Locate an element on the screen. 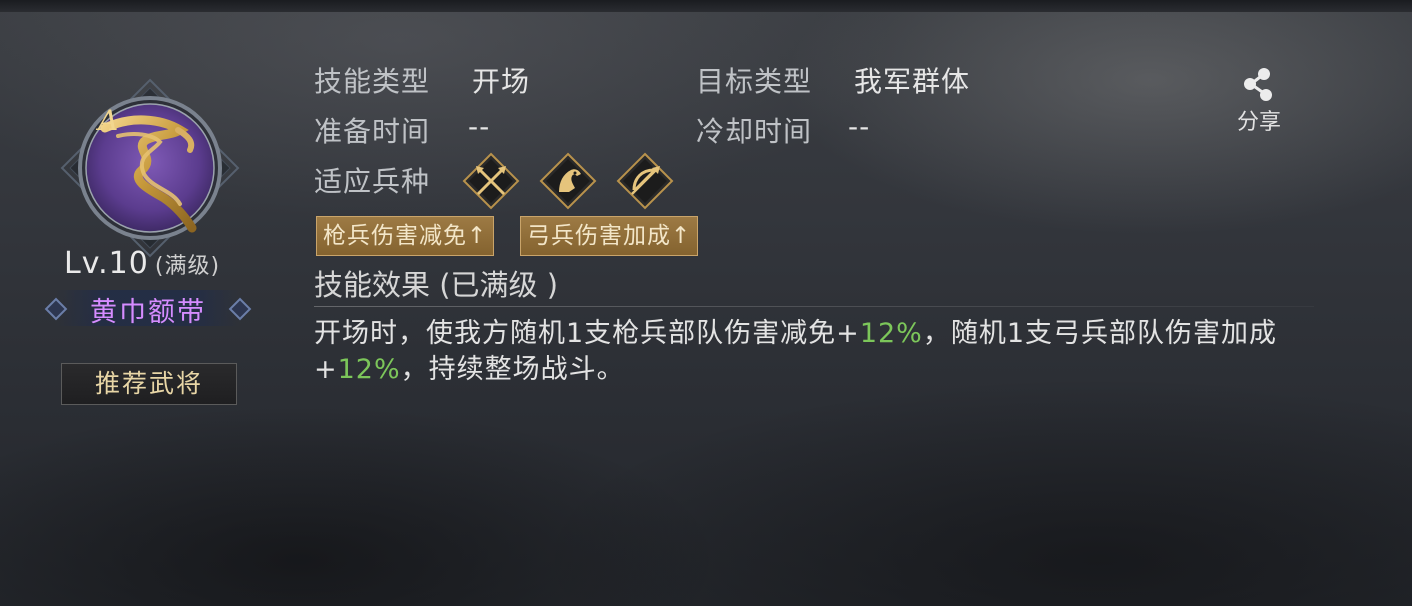 The height and width of the screenshot is (606, 1412). share-icon is located at coordinates (1258, 84).